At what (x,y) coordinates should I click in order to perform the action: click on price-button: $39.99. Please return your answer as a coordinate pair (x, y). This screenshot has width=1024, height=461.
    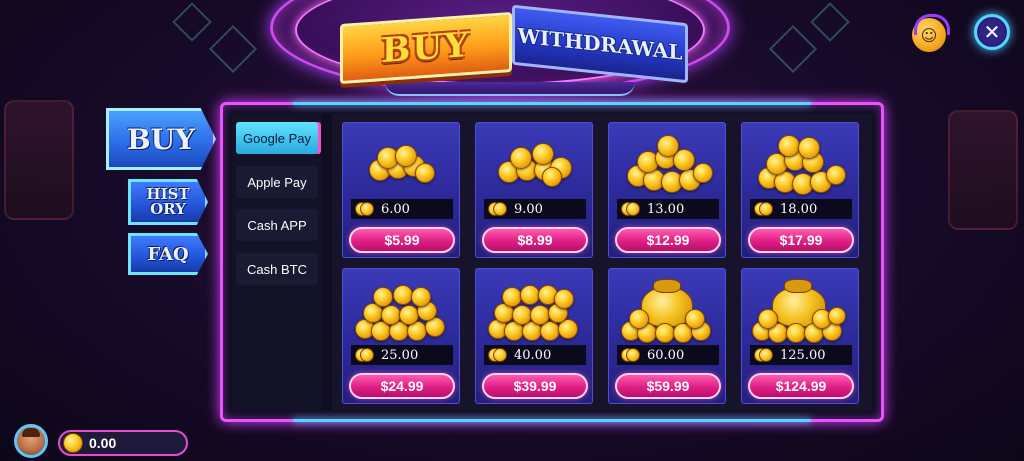
    Looking at the image, I should click on (535, 386).